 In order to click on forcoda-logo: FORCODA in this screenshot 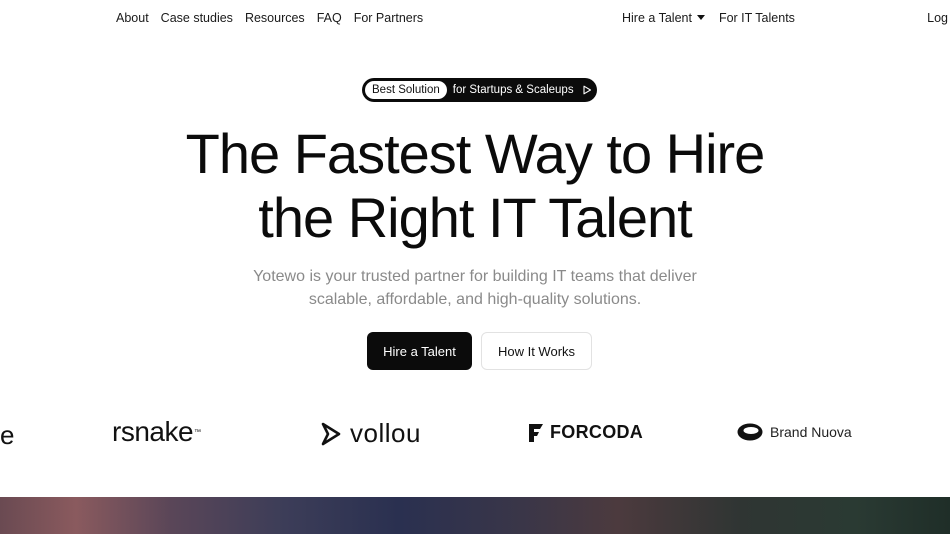, I will do `click(585, 432)`.